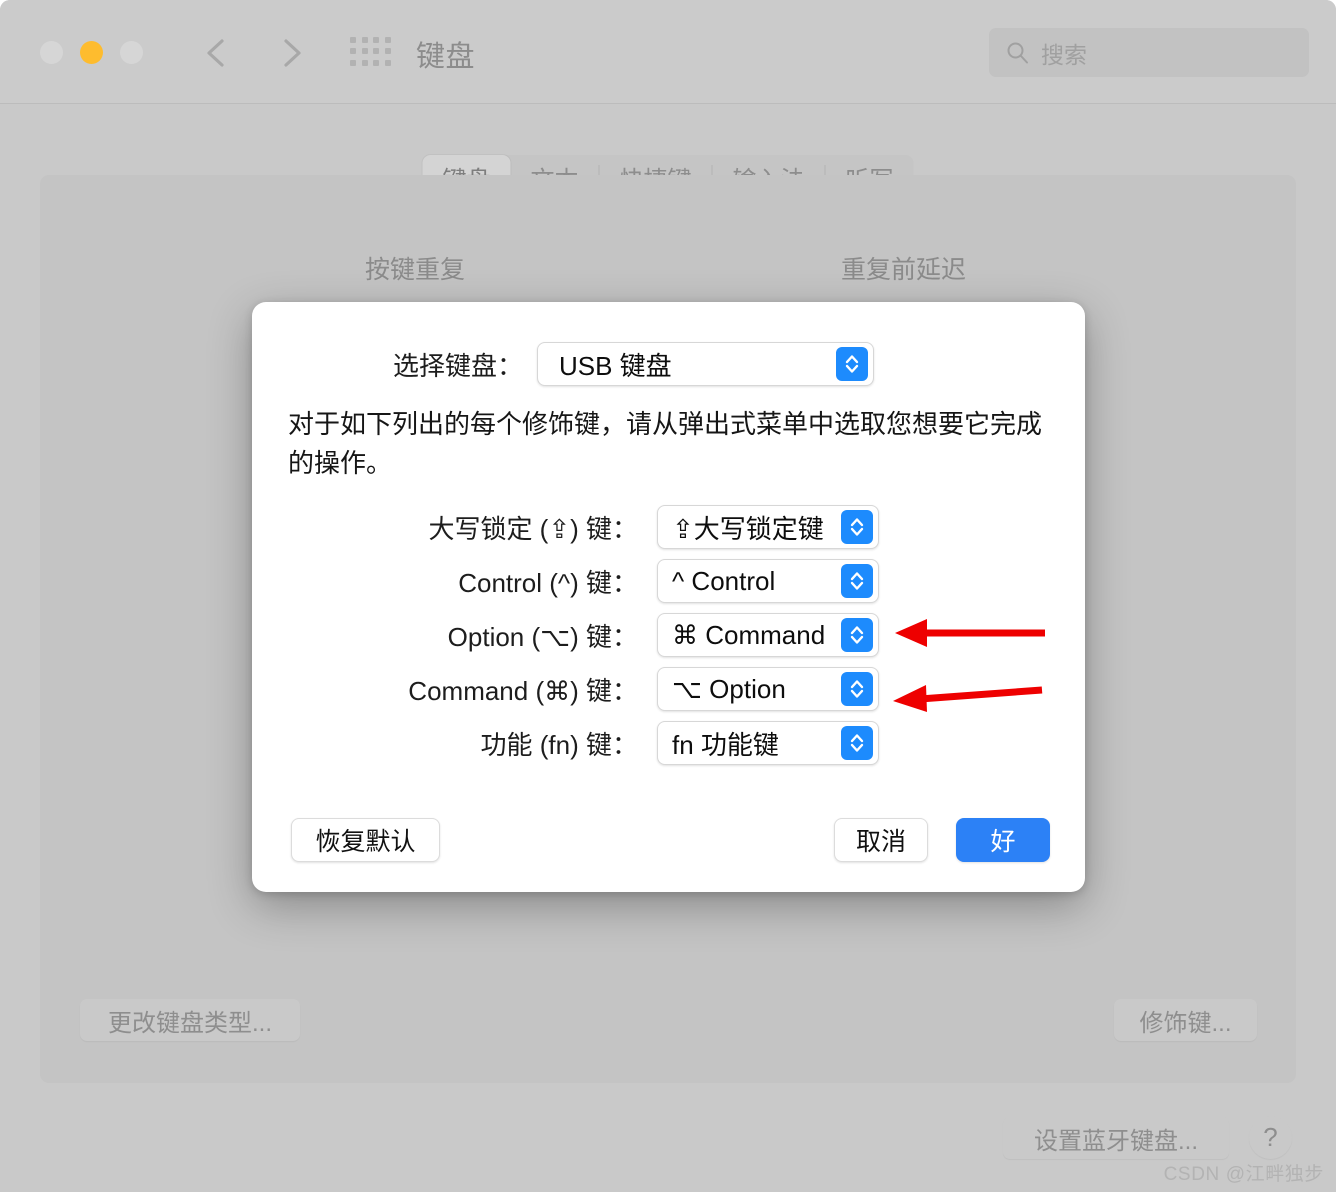 This screenshot has width=1336, height=1192. Describe the element at coordinates (415, 270) in the screenshot. I see `key-repeat-heading: 按键重复` at that location.